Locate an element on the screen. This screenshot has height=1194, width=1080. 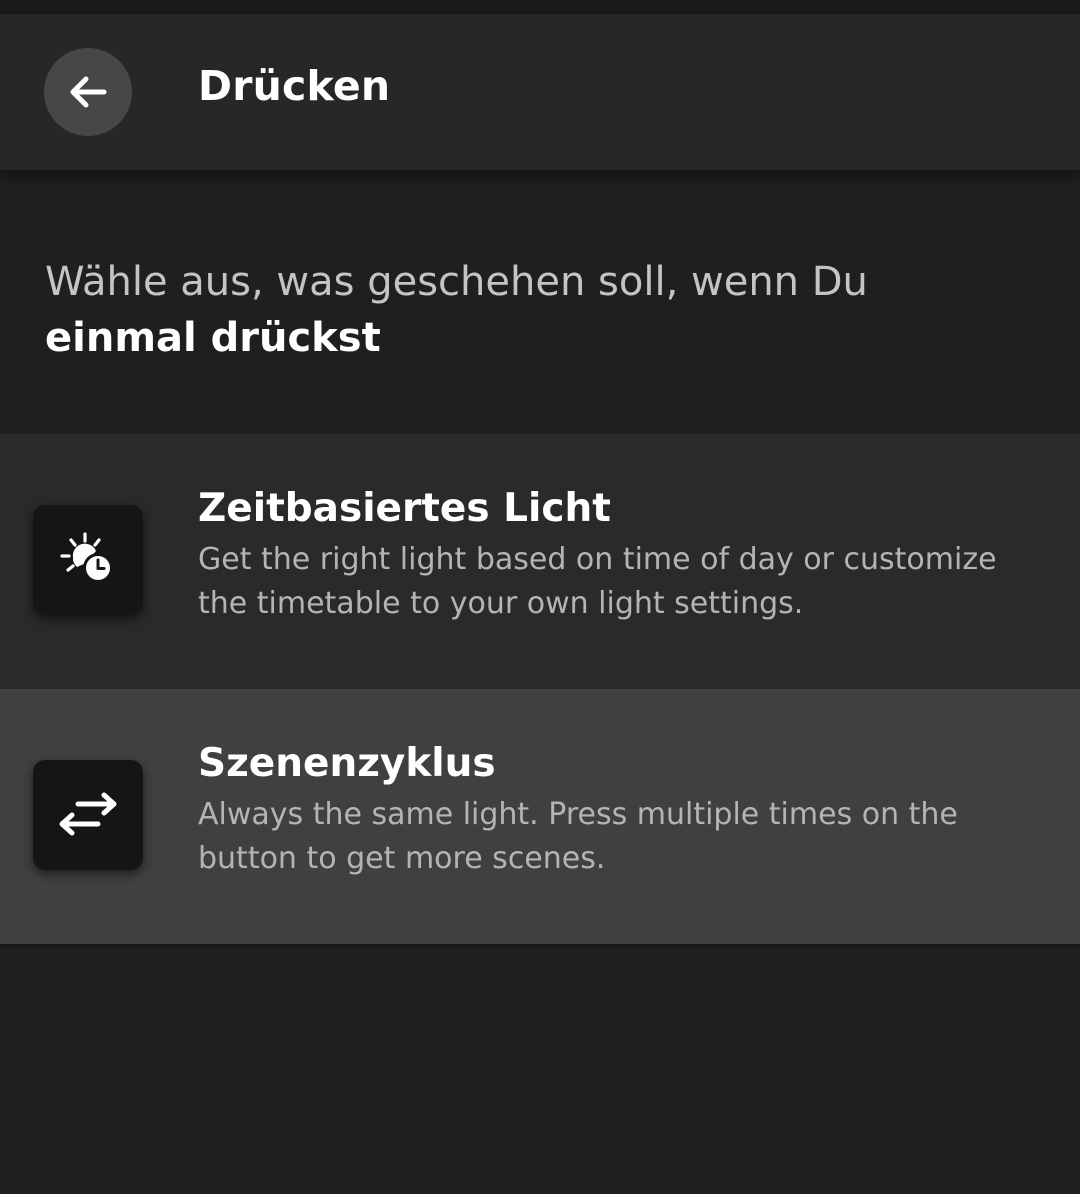
instruction-lead: Wähle aus, was geschehen soll, wenn Du is located at coordinates (456, 282).